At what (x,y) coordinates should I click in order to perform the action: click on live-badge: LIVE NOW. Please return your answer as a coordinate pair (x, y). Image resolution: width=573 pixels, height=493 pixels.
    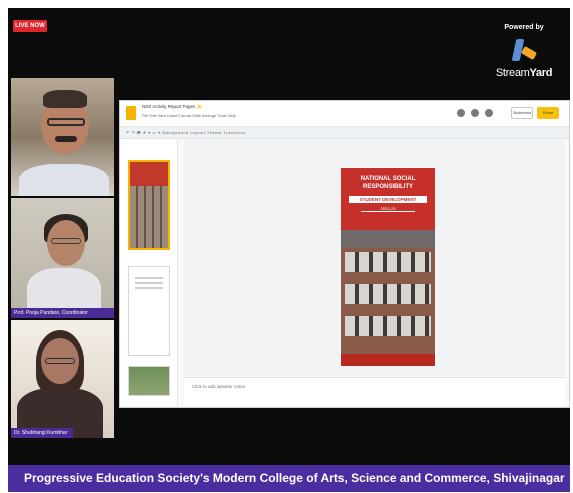
    Looking at the image, I should click on (30, 26).